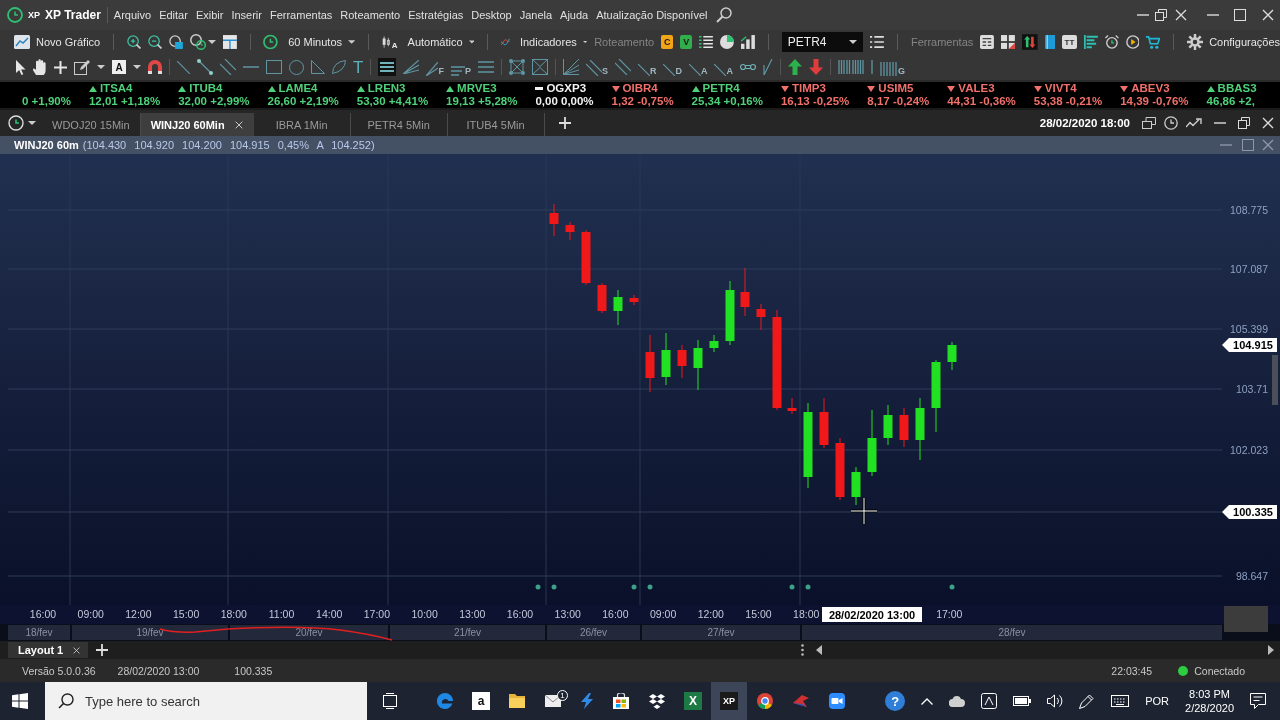 The image size is (1280, 720). I want to click on wing-logo-icon, so click(801, 701).